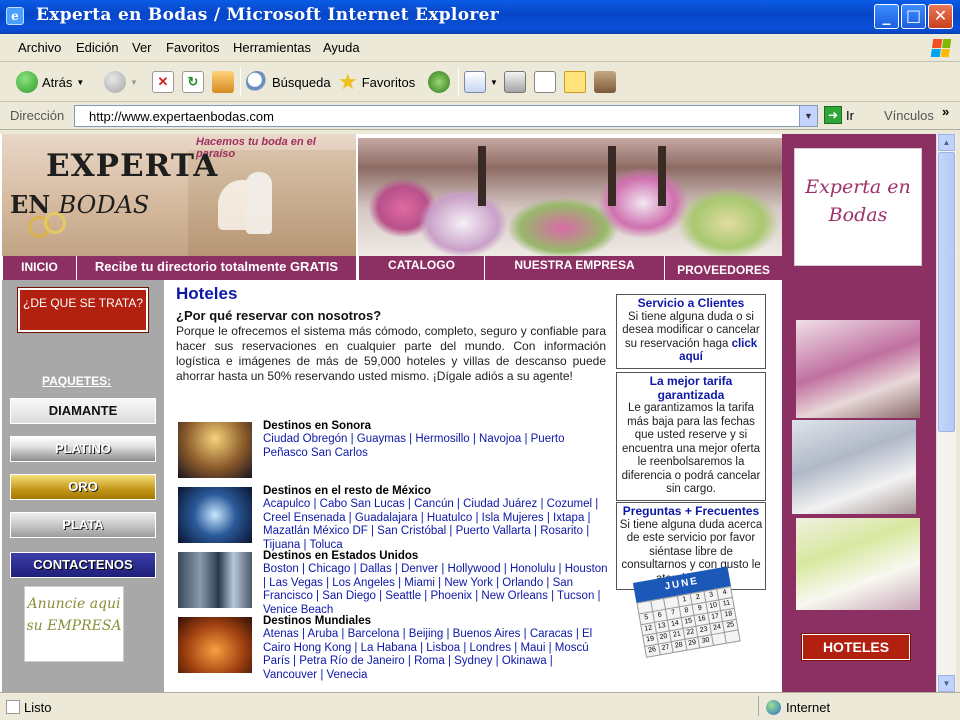 The width and height of the screenshot is (960, 720). What do you see at coordinates (215, 515) in the screenshot?
I see `mexico-photo` at bounding box center [215, 515].